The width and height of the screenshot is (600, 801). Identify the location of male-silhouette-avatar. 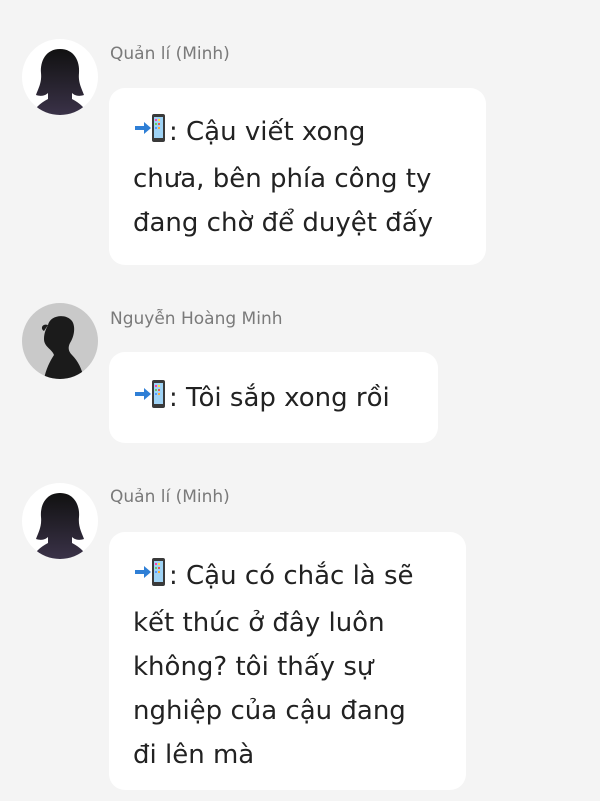
(62, 347).